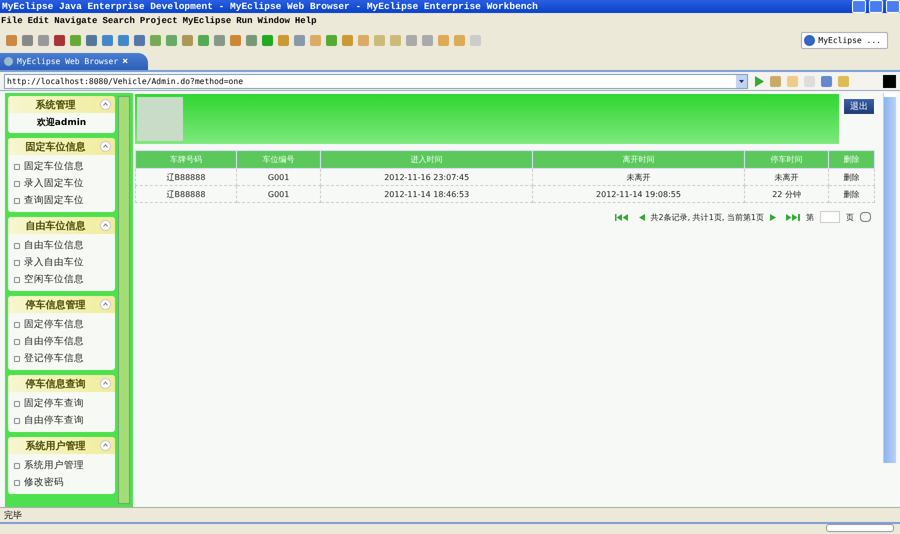 The width and height of the screenshot is (900, 534). Describe the element at coordinates (77, 21) in the screenshot. I see `menu-item: Navigate` at that location.